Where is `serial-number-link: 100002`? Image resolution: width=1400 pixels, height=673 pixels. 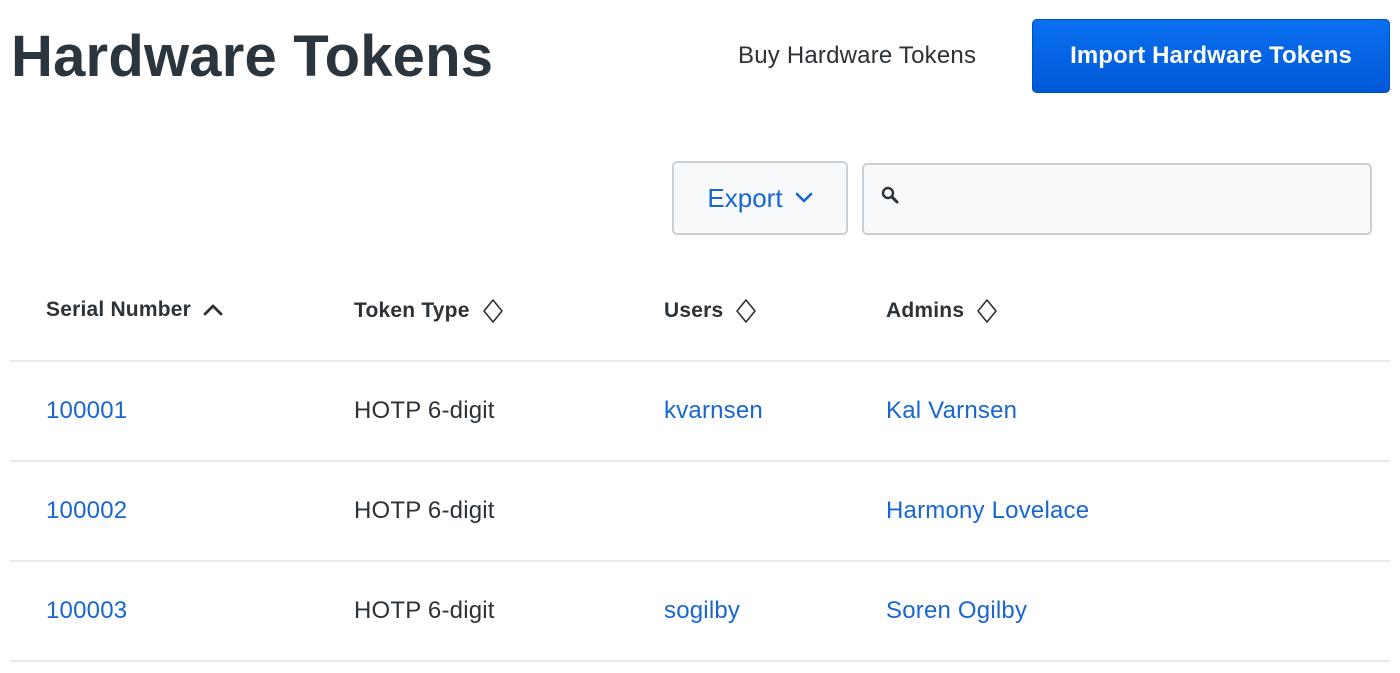 serial-number-link: 100002 is located at coordinates (86, 511).